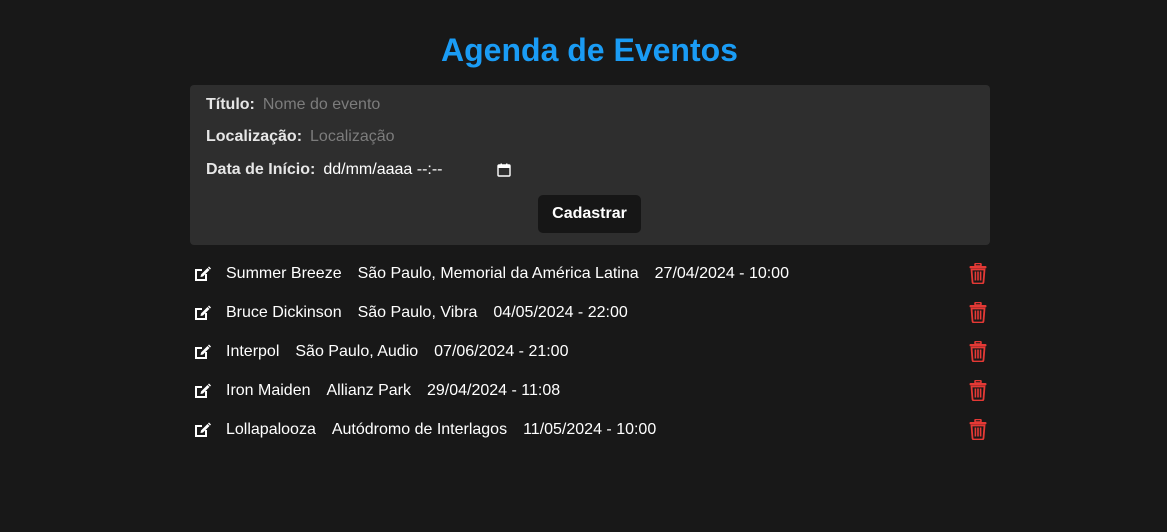  I want to click on date-input: dd/mm/aaaa --:--, so click(382, 170).